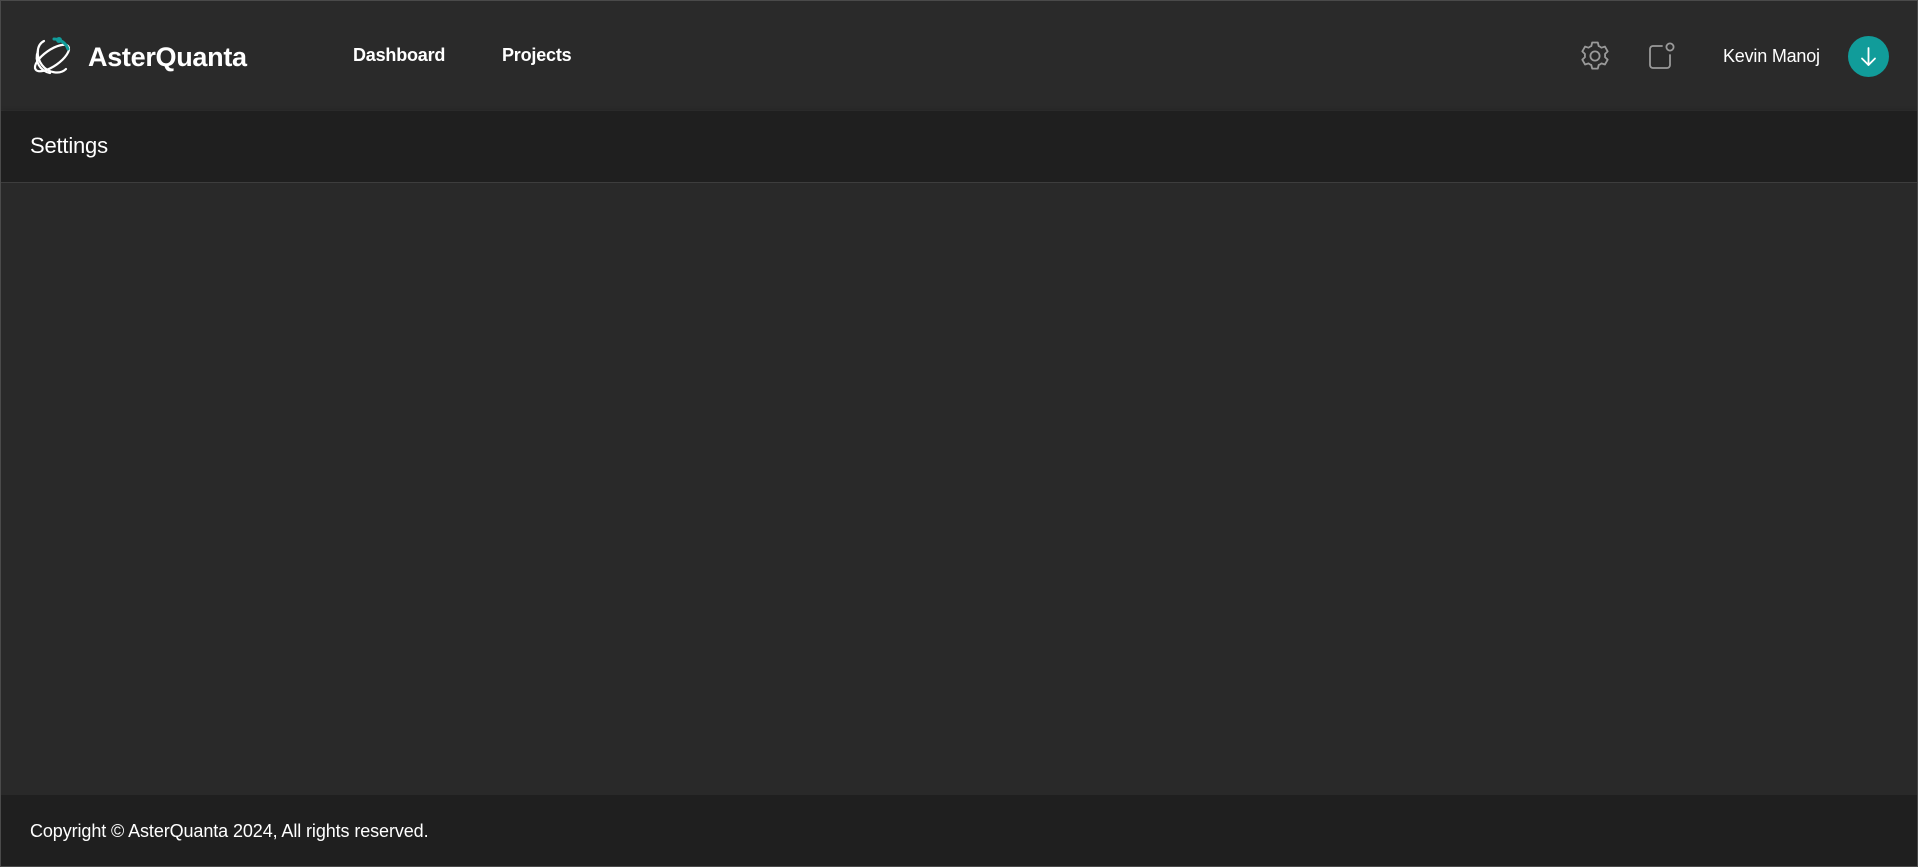 The height and width of the screenshot is (867, 1918). What do you see at coordinates (69, 145) in the screenshot?
I see `page-title: Settings` at bounding box center [69, 145].